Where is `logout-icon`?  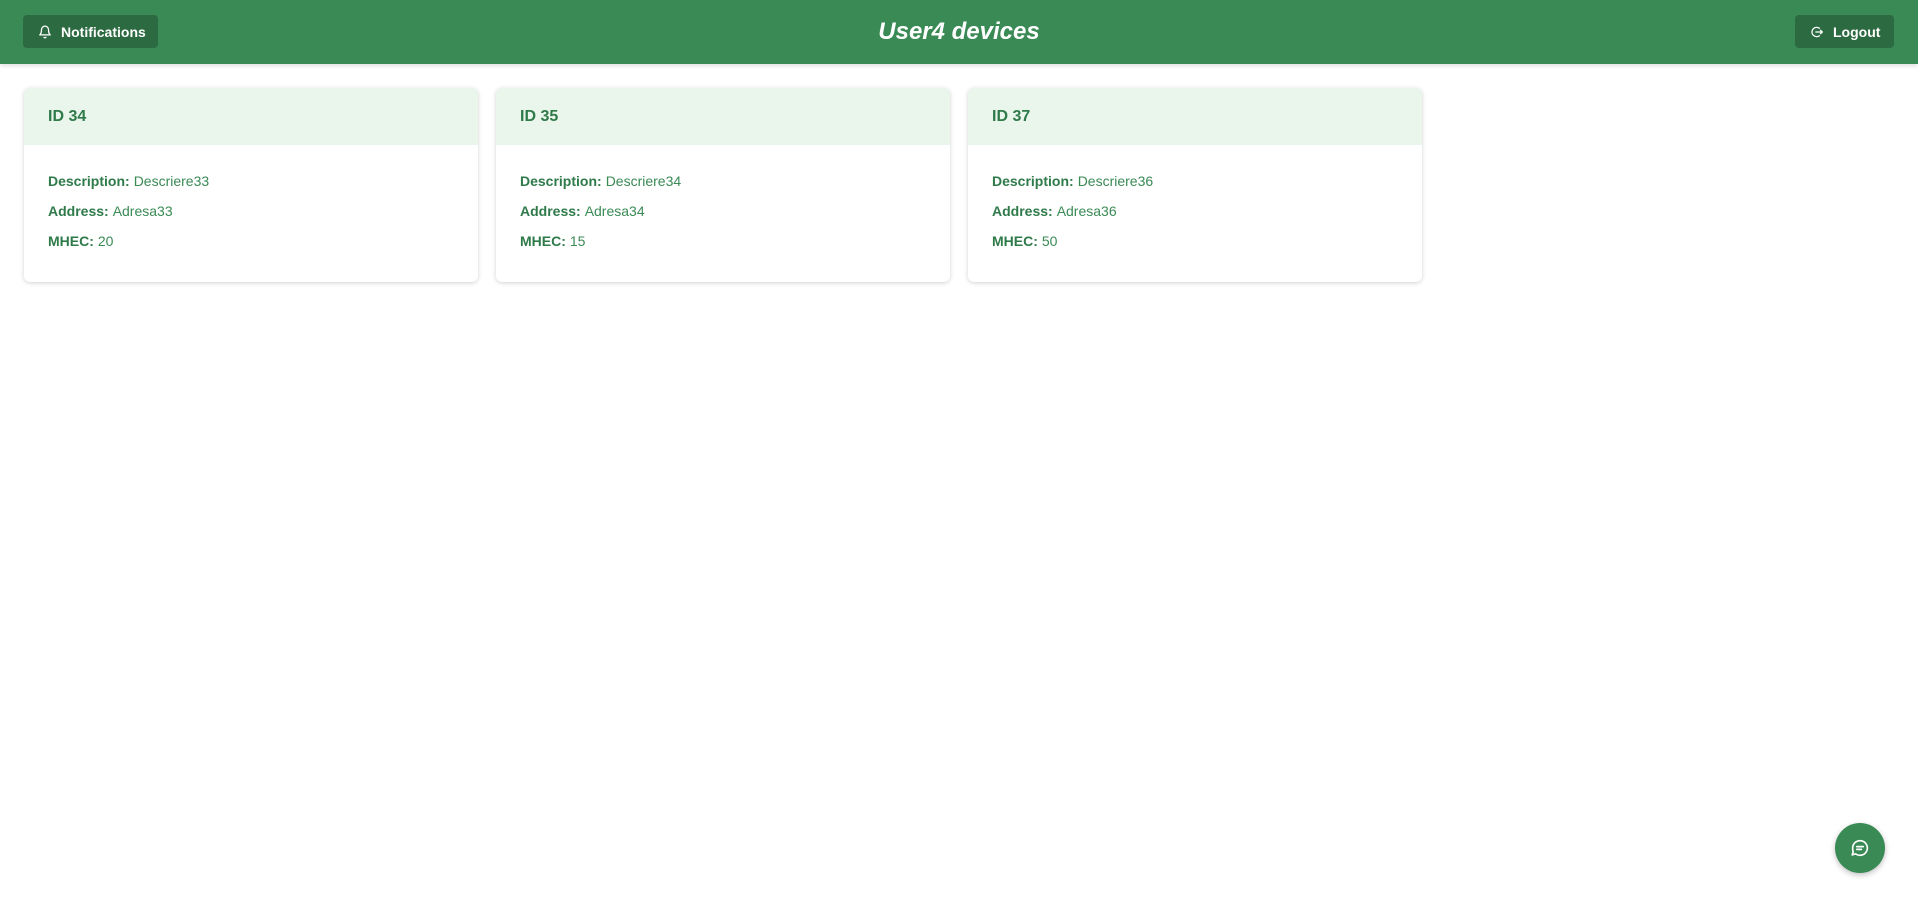 logout-icon is located at coordinates (1817, 32).